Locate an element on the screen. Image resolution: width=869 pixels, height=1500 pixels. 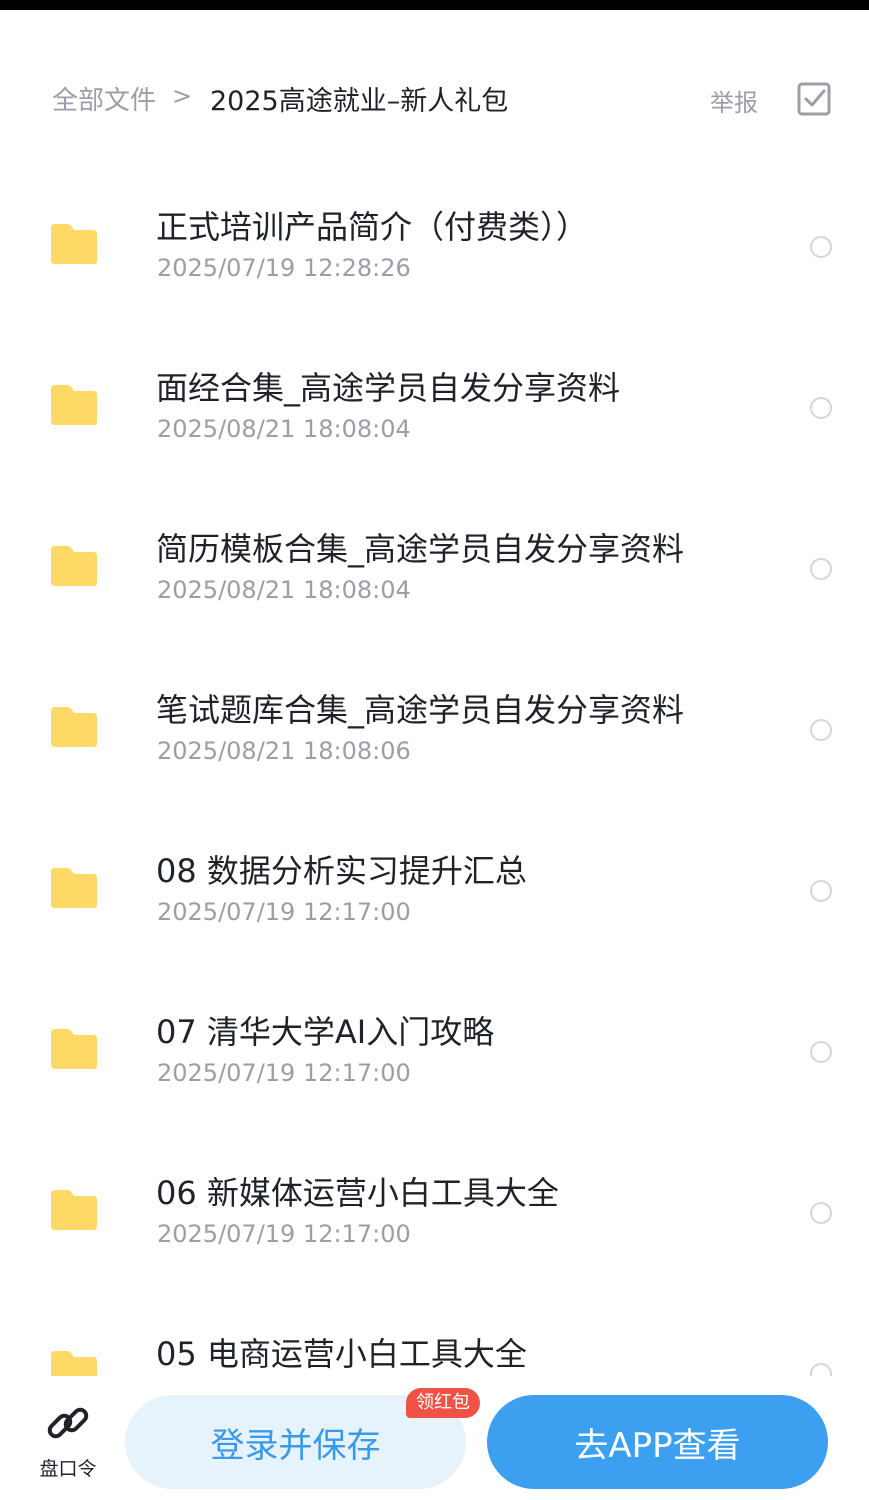
file-name: 笔试题库合集_高途学员自发分享资料 is located at coordinates (420, 710).